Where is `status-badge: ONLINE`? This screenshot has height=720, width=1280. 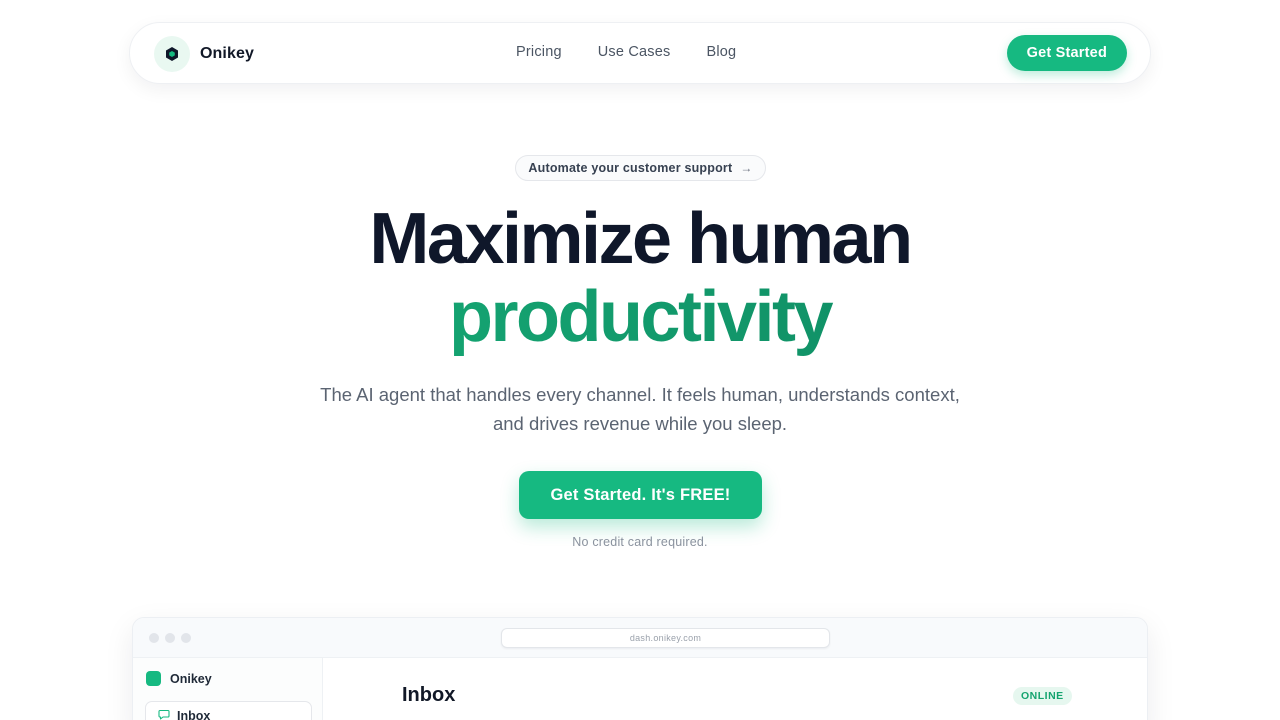 status-badge: ONLINE is located at coordinates (1042, 696).